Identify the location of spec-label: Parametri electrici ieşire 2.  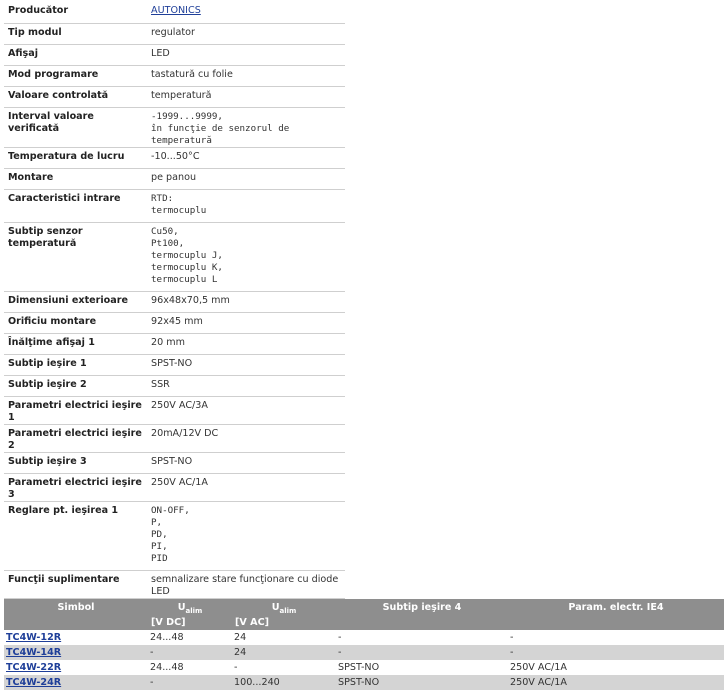
(75, 438).